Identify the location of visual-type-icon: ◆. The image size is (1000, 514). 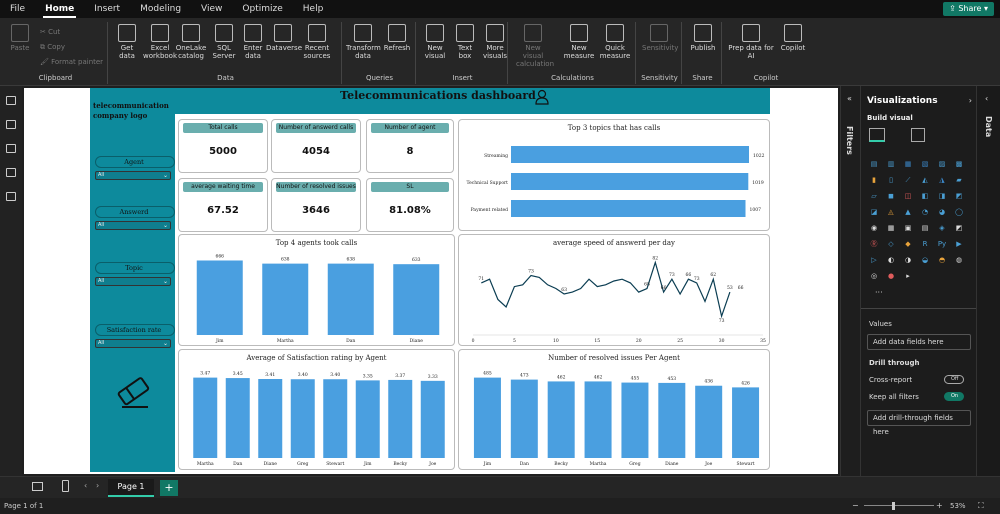
(908, 244).